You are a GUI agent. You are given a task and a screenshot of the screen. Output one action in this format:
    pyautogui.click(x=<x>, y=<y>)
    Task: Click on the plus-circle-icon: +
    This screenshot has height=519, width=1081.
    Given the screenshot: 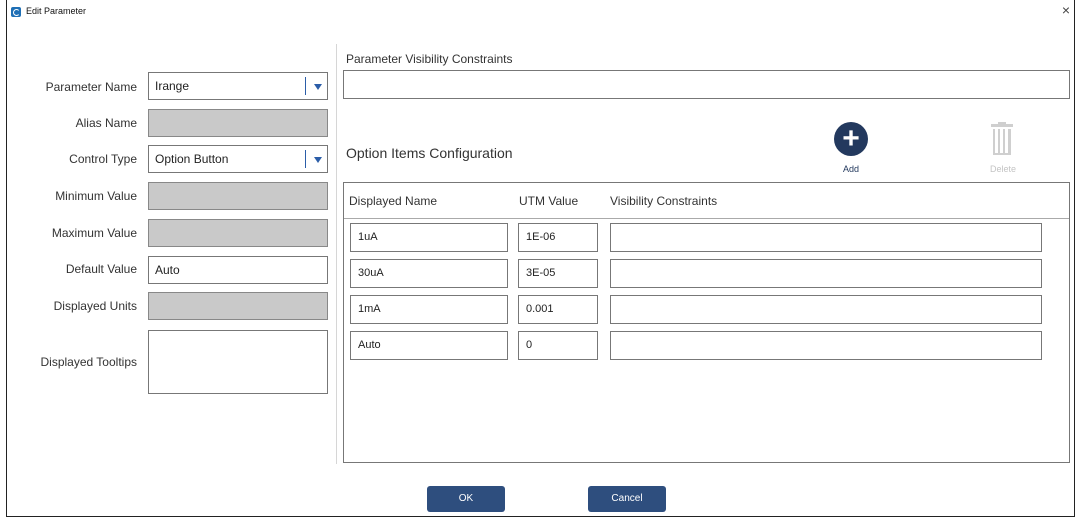 What is the action you would take?
    pyautogui.click(x=851, y=139)
    